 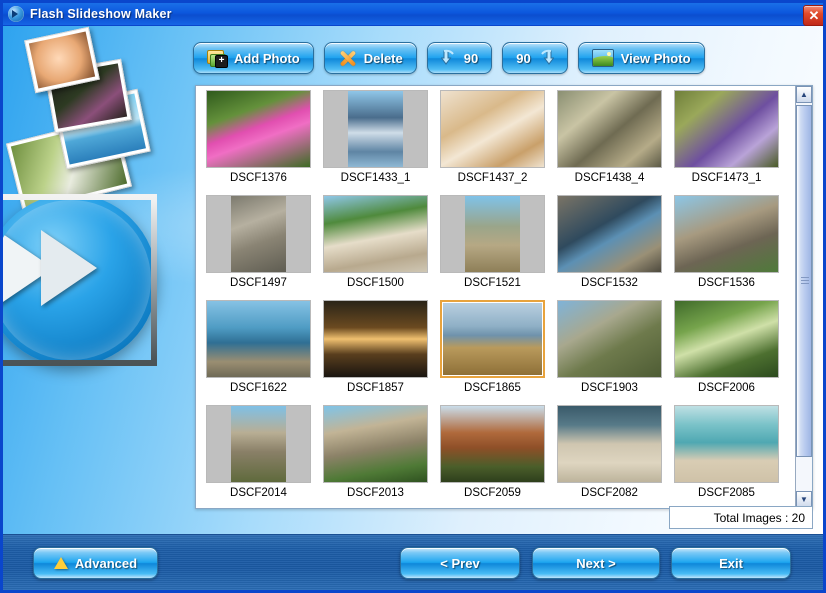 I want to click on prev-label: < Prev, so click(x=460, y=563).